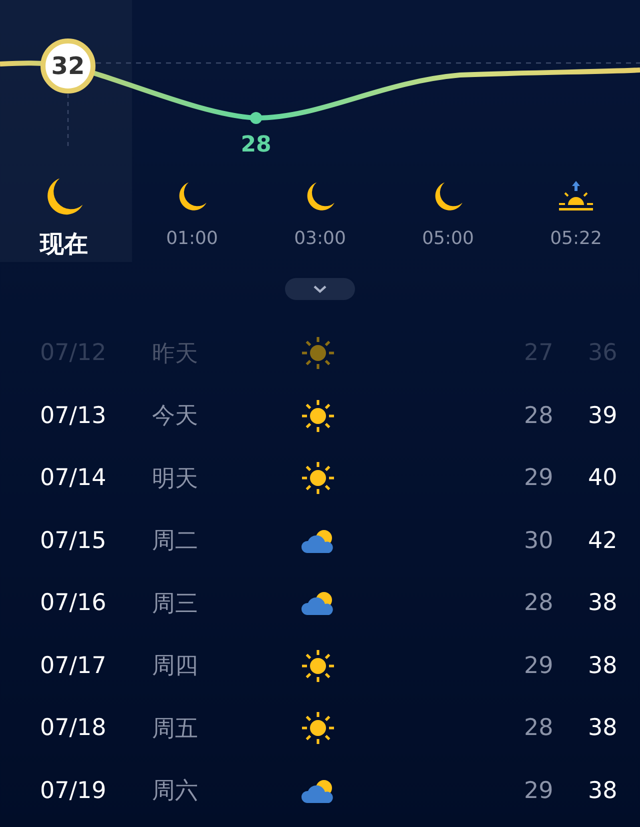 The width and height of the screenshot is (640, 827). Describe the element at coordinates (74, 791) in the screenshot. I see `date-text: 07/19` at that location.